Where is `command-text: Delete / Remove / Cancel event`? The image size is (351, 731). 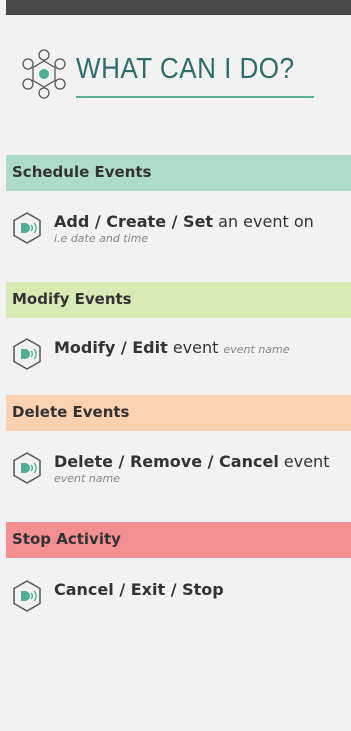 command-text: Delete / Remove / Cancel event is located at coordinates (191, 461).